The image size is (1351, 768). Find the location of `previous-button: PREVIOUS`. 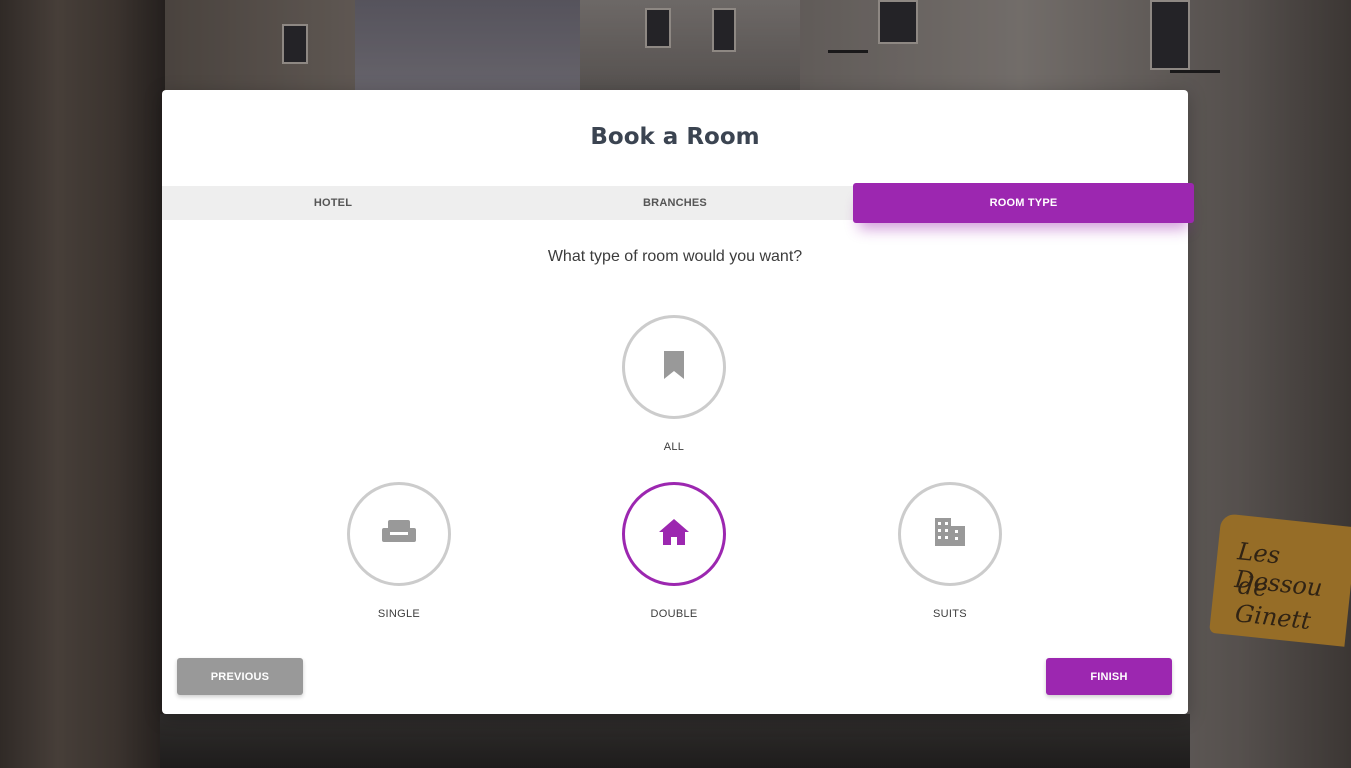

previous-button: PREVIOUS is located at coordinates (240, 676).